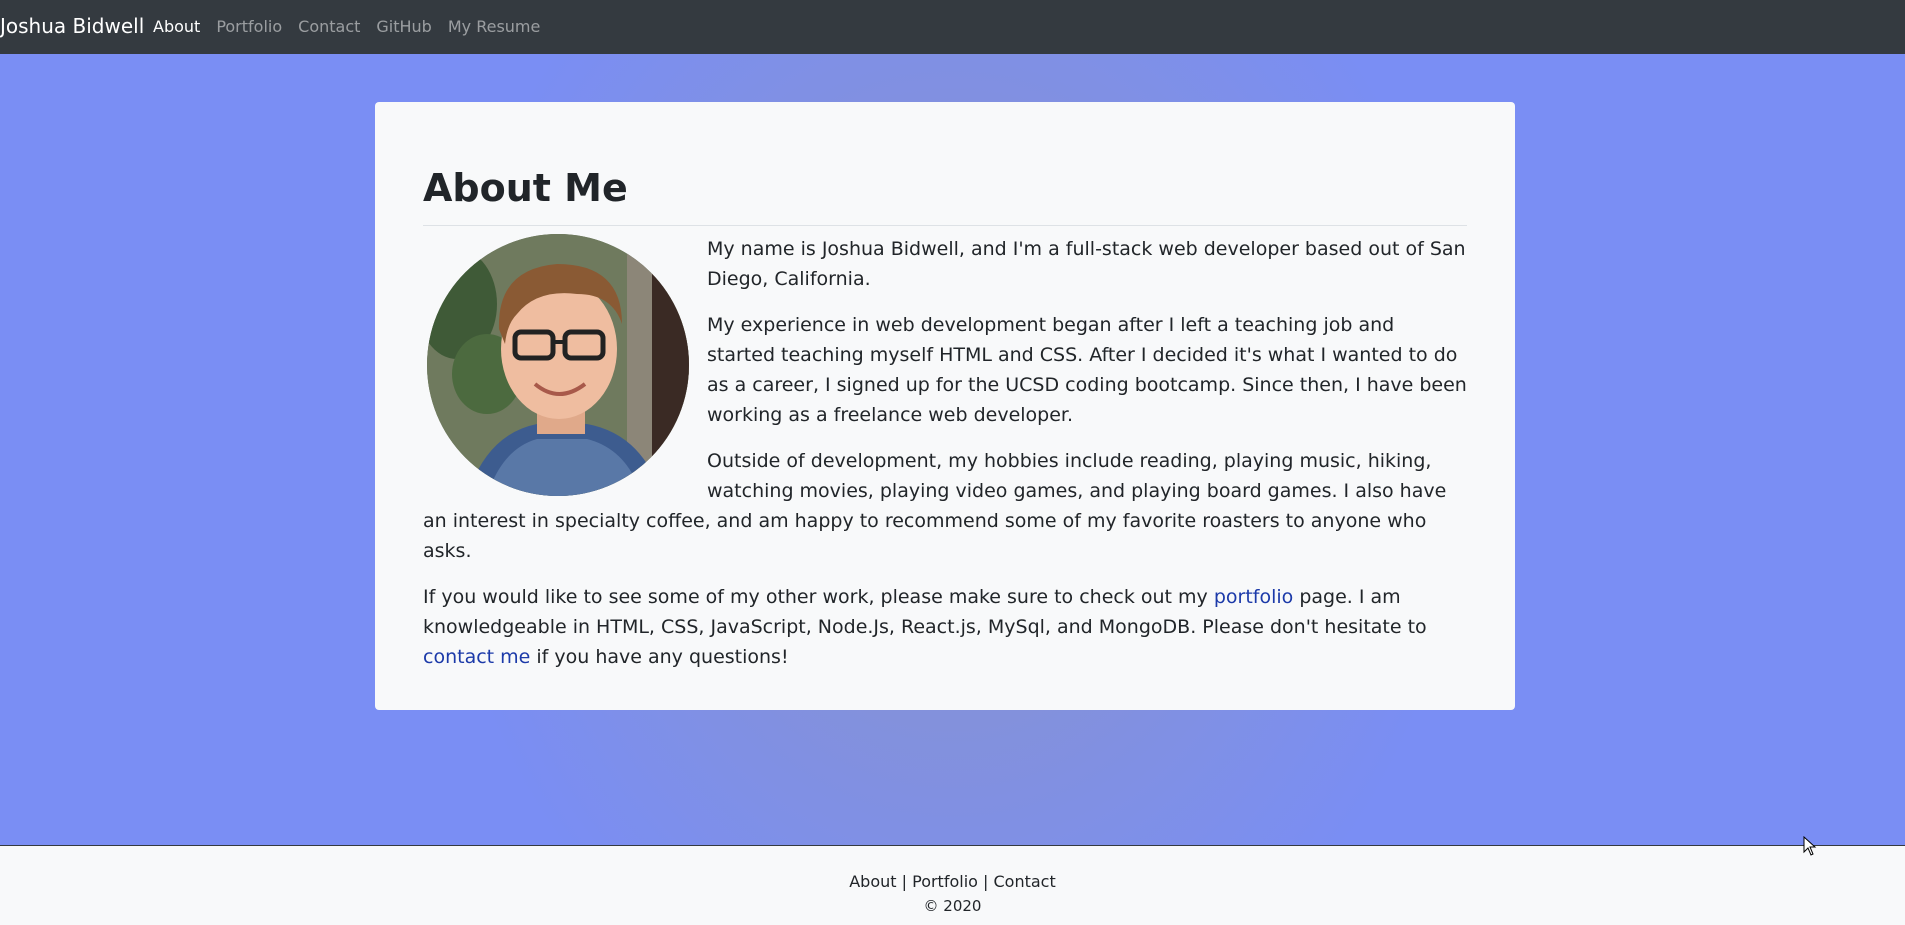 Image resolution: width=1905 pixels, height=925 pixels. I want to click on footer-portfolio-link: Portfolio, so click(945, 881).